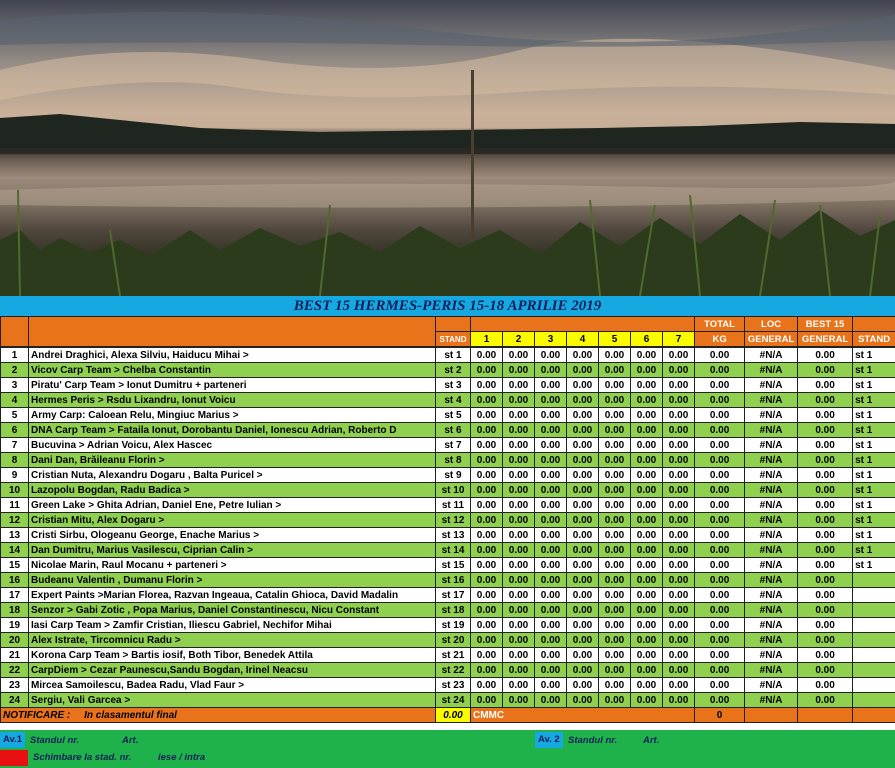 This screenshot has height=768, width=895. I want to click on row-number: 9, so click(14, 475).